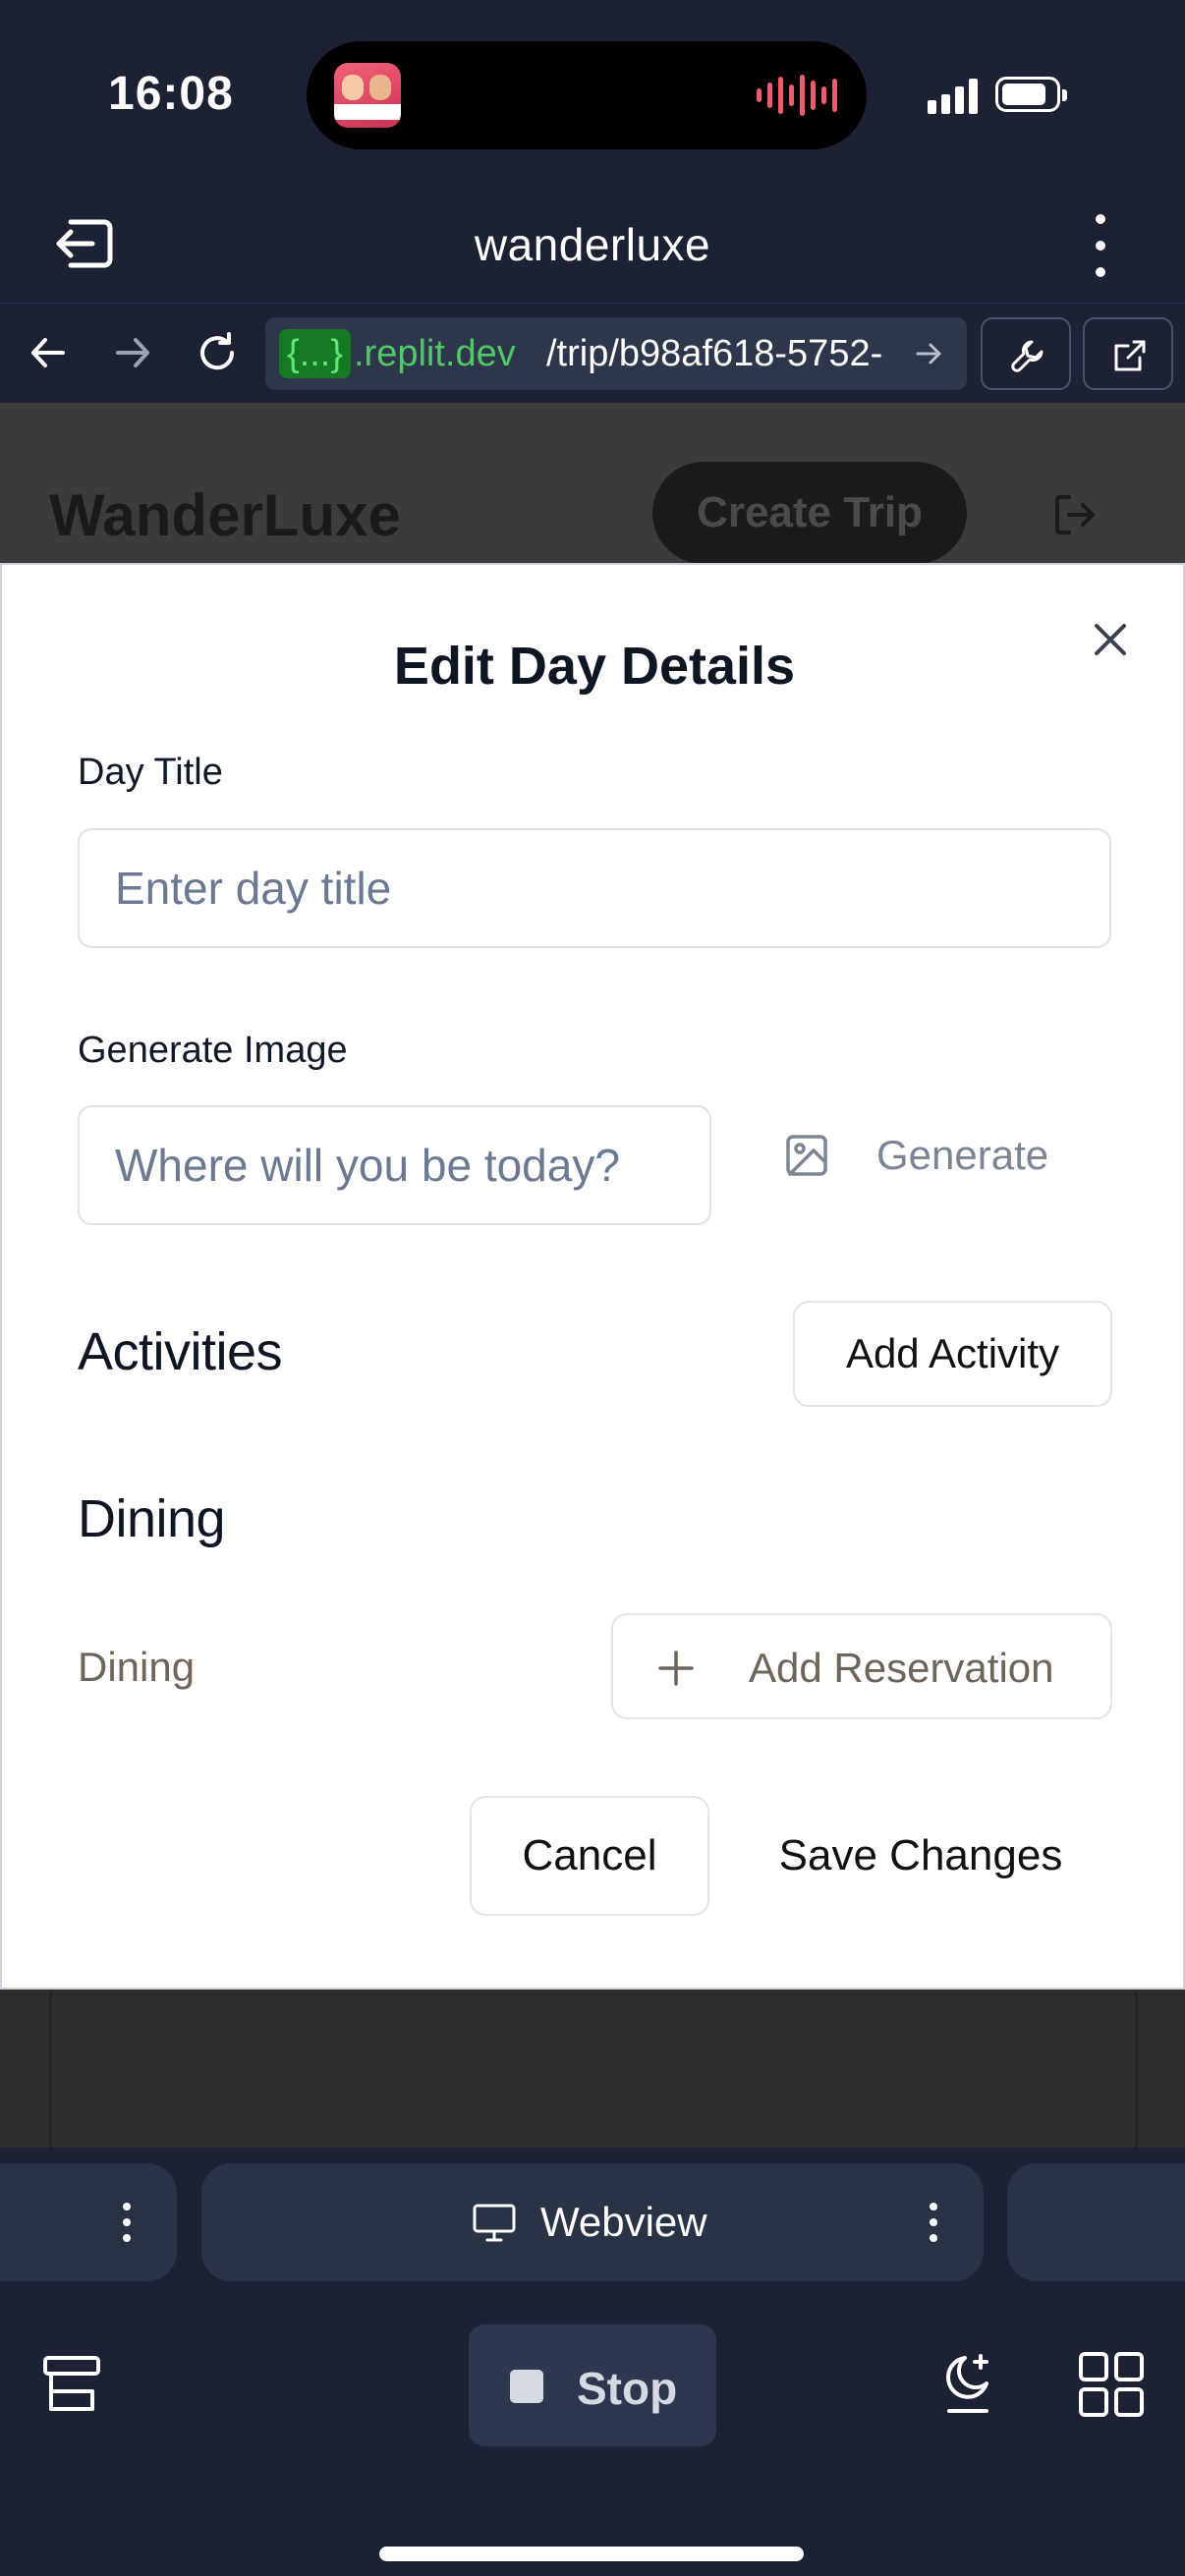 This screenshot has height=2576, width=1185. I want to click on stop-button: Stop, so click(592, 2385).